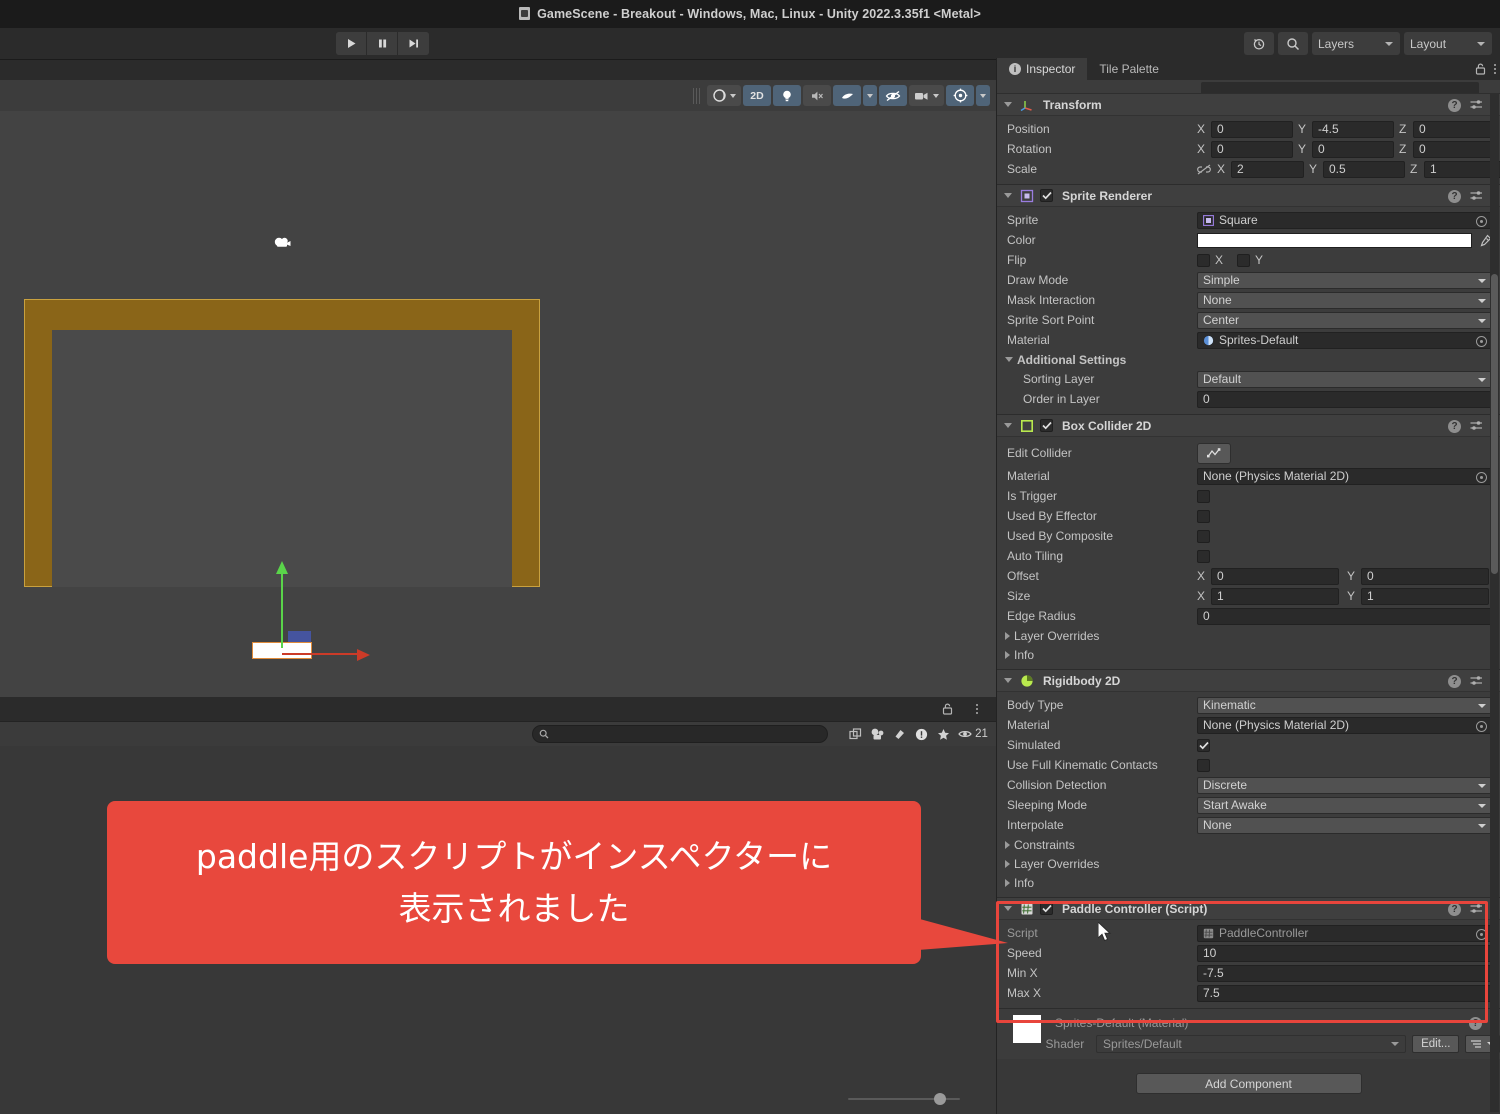 This screenshot has height=1114, width=1500. What do you see at coordinates (1248, 844) in the screenshot?
I see `foldout-constraints: Constraints` at bounding box center [1248, 844].